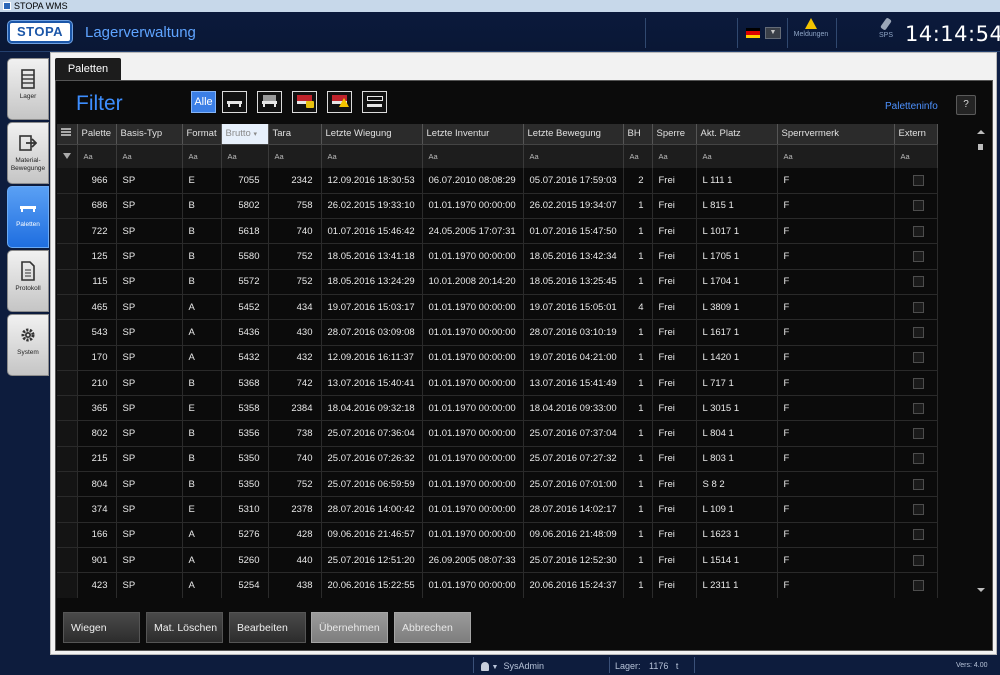  I want to click on abbrechen-button: Abbrechen, so click(432, 627).